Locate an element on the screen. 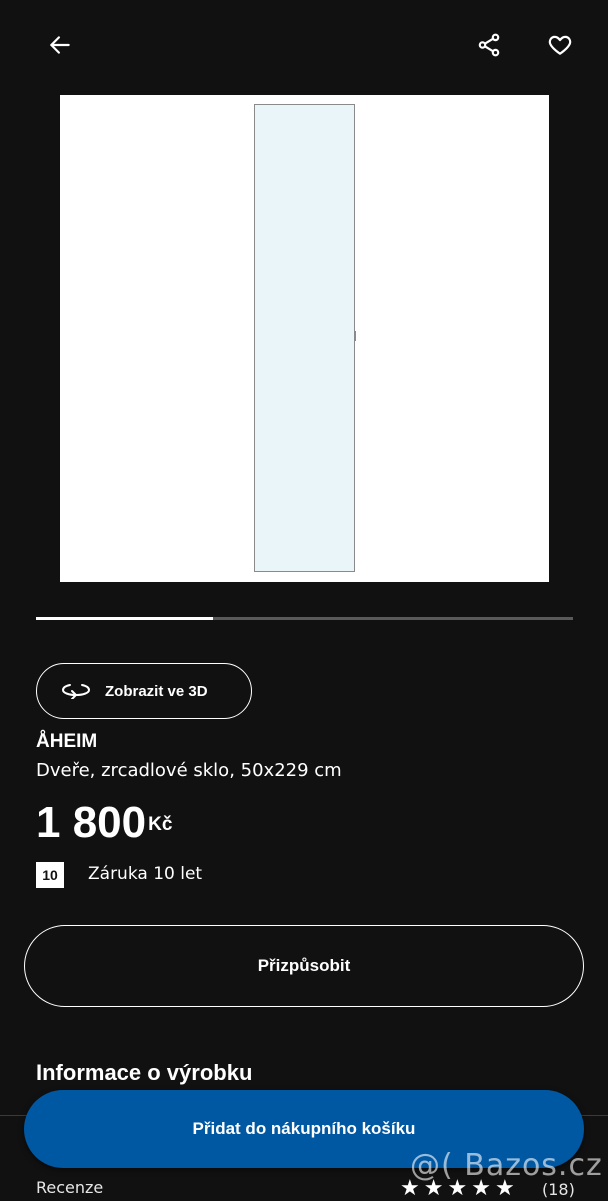 The image size is (608, 1201). share-icon is located at coordinates (489, 47).